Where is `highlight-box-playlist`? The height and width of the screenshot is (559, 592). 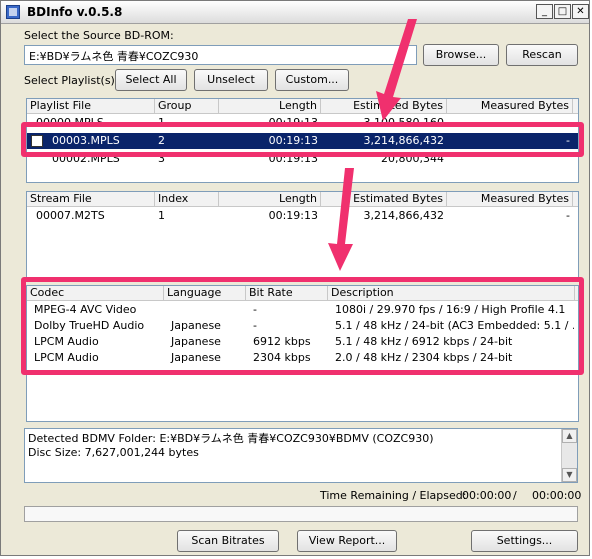
highlight-box-playlist is located at coordinates (302, 139).